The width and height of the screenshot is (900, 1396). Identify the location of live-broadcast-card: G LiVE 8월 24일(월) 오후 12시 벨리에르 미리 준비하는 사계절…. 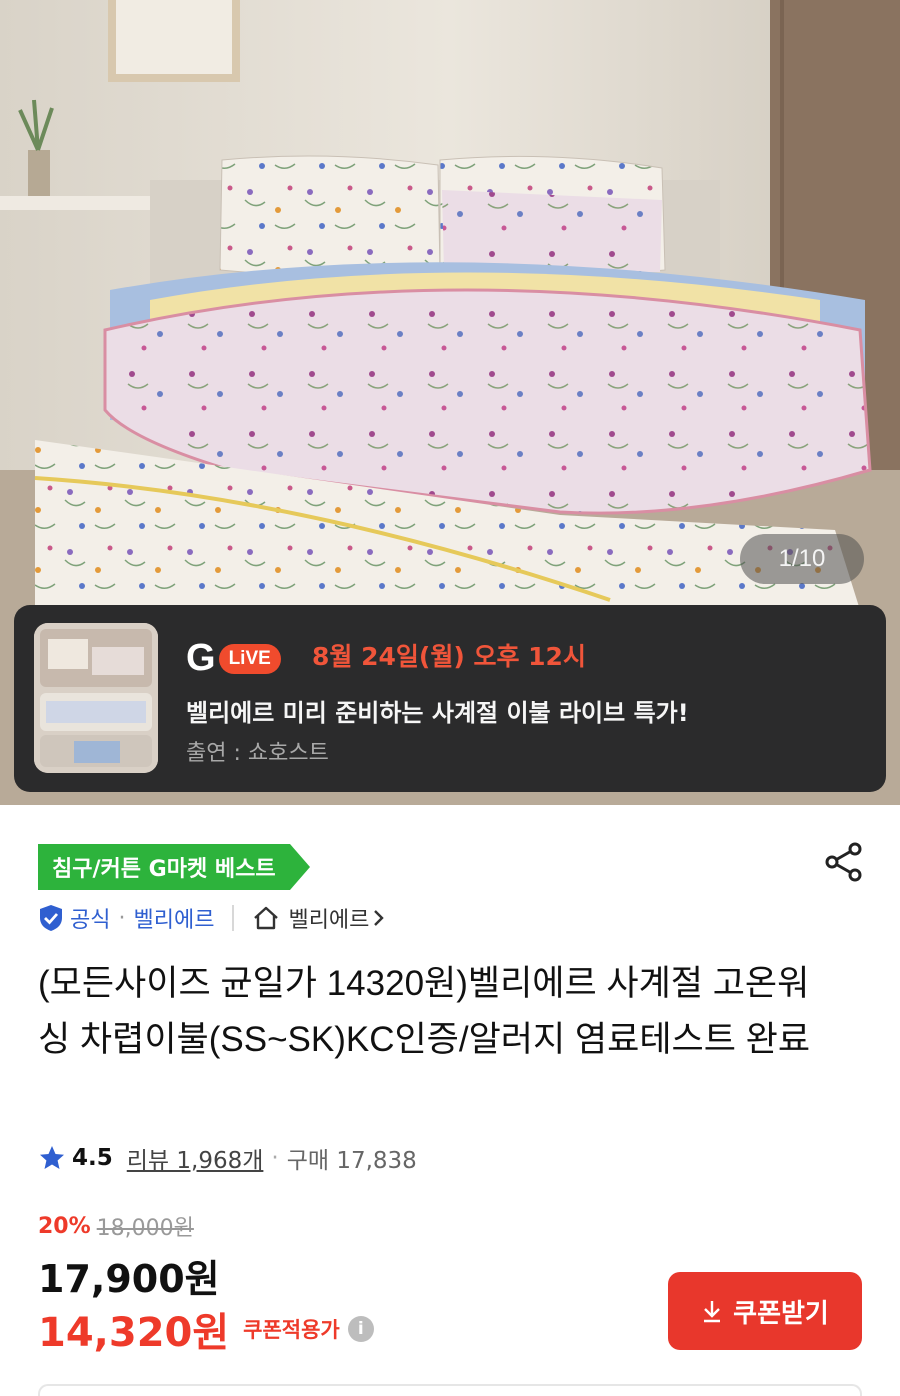
(450, 698).